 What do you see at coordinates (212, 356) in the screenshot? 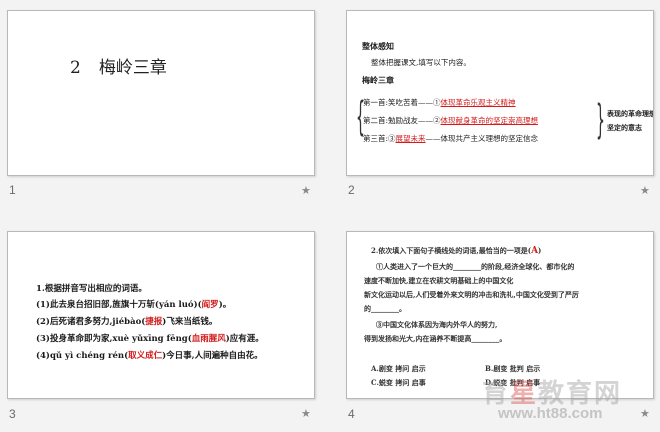
I see `item-4-end: )今日事,人间遍种自由花。` at bounding box center [212, 356].